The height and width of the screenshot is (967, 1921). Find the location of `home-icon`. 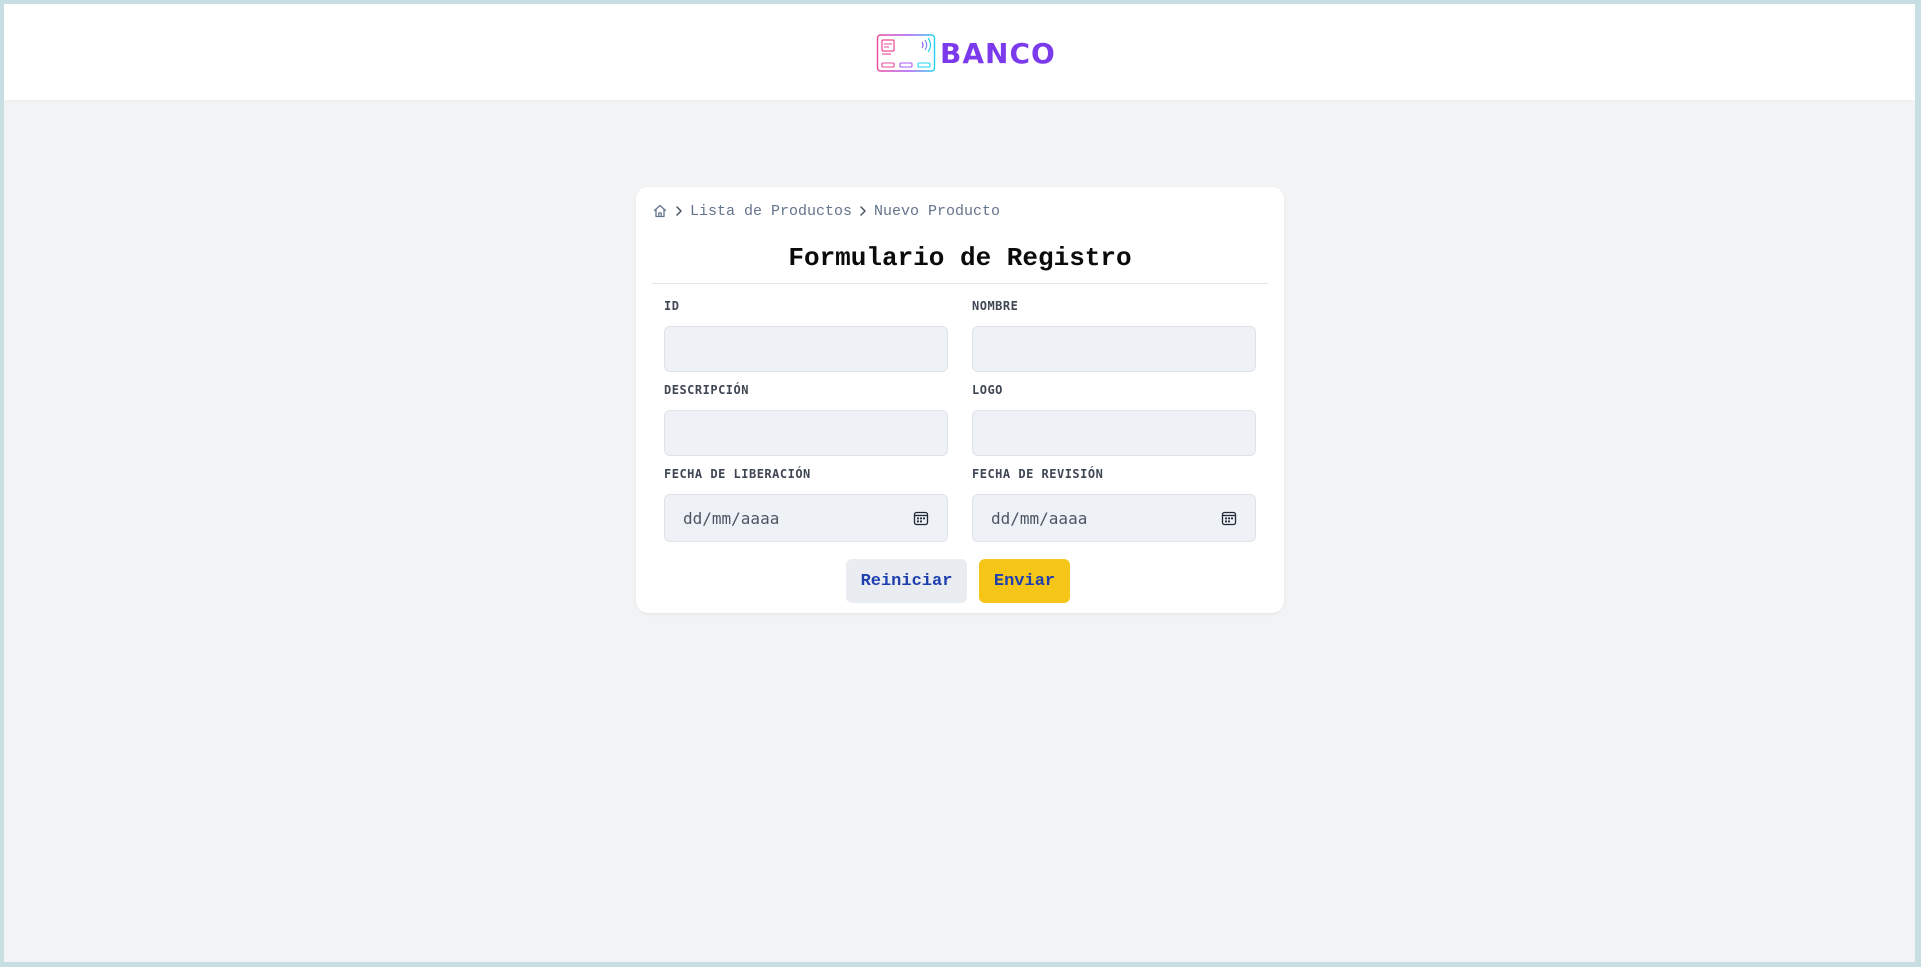

home-icon is located at coordinates (660, 211).